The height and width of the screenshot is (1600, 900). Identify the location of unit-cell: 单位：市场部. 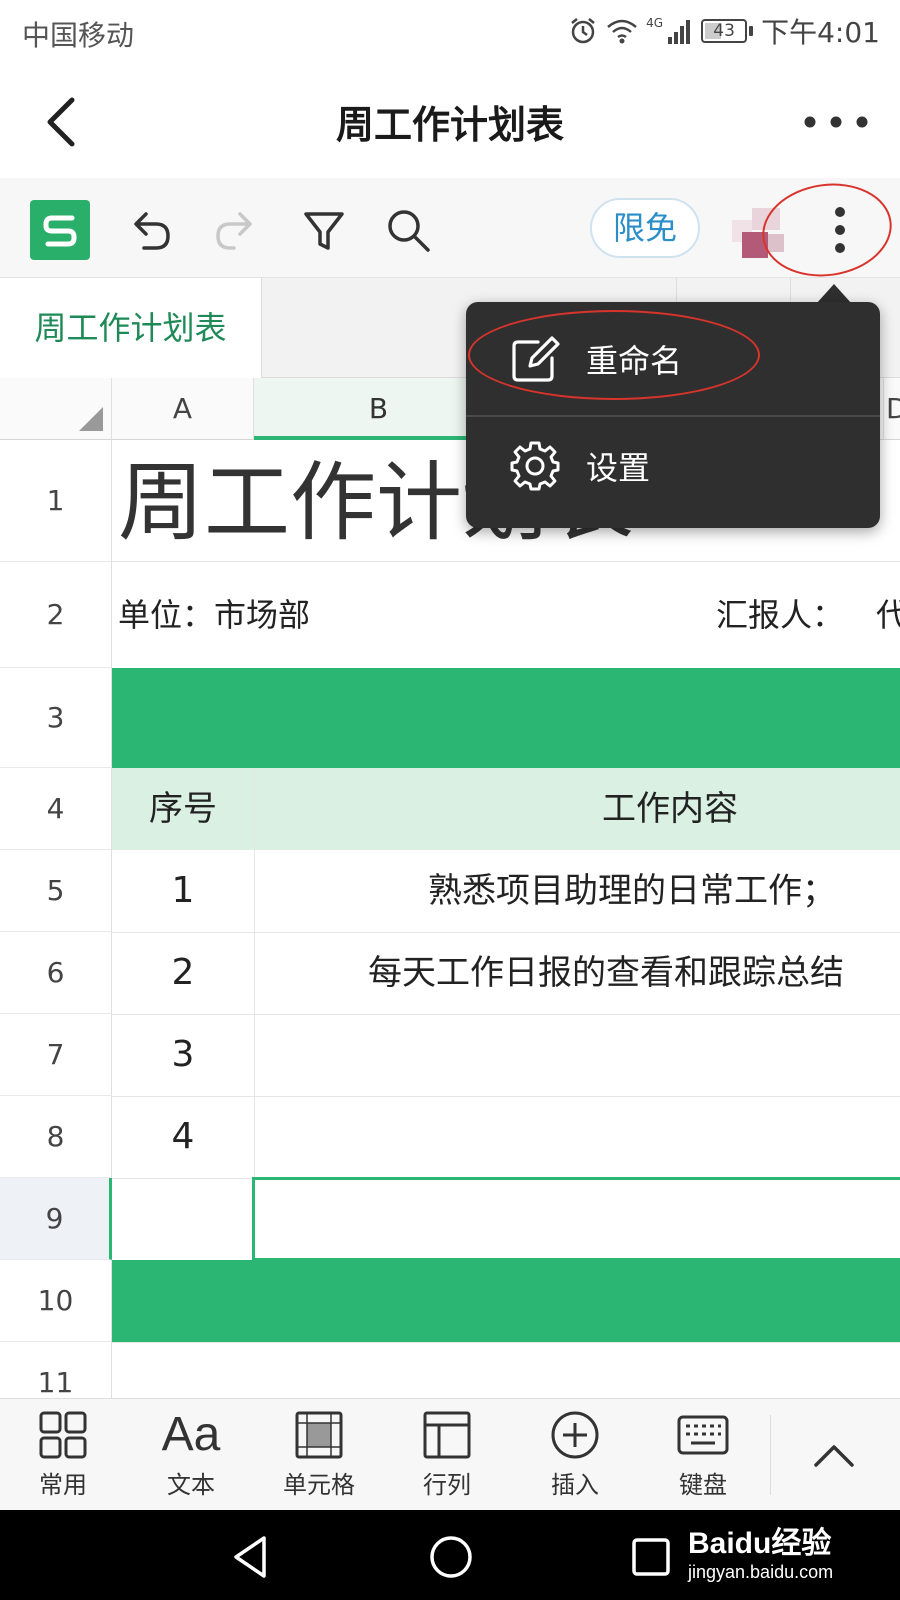
(214, 615).